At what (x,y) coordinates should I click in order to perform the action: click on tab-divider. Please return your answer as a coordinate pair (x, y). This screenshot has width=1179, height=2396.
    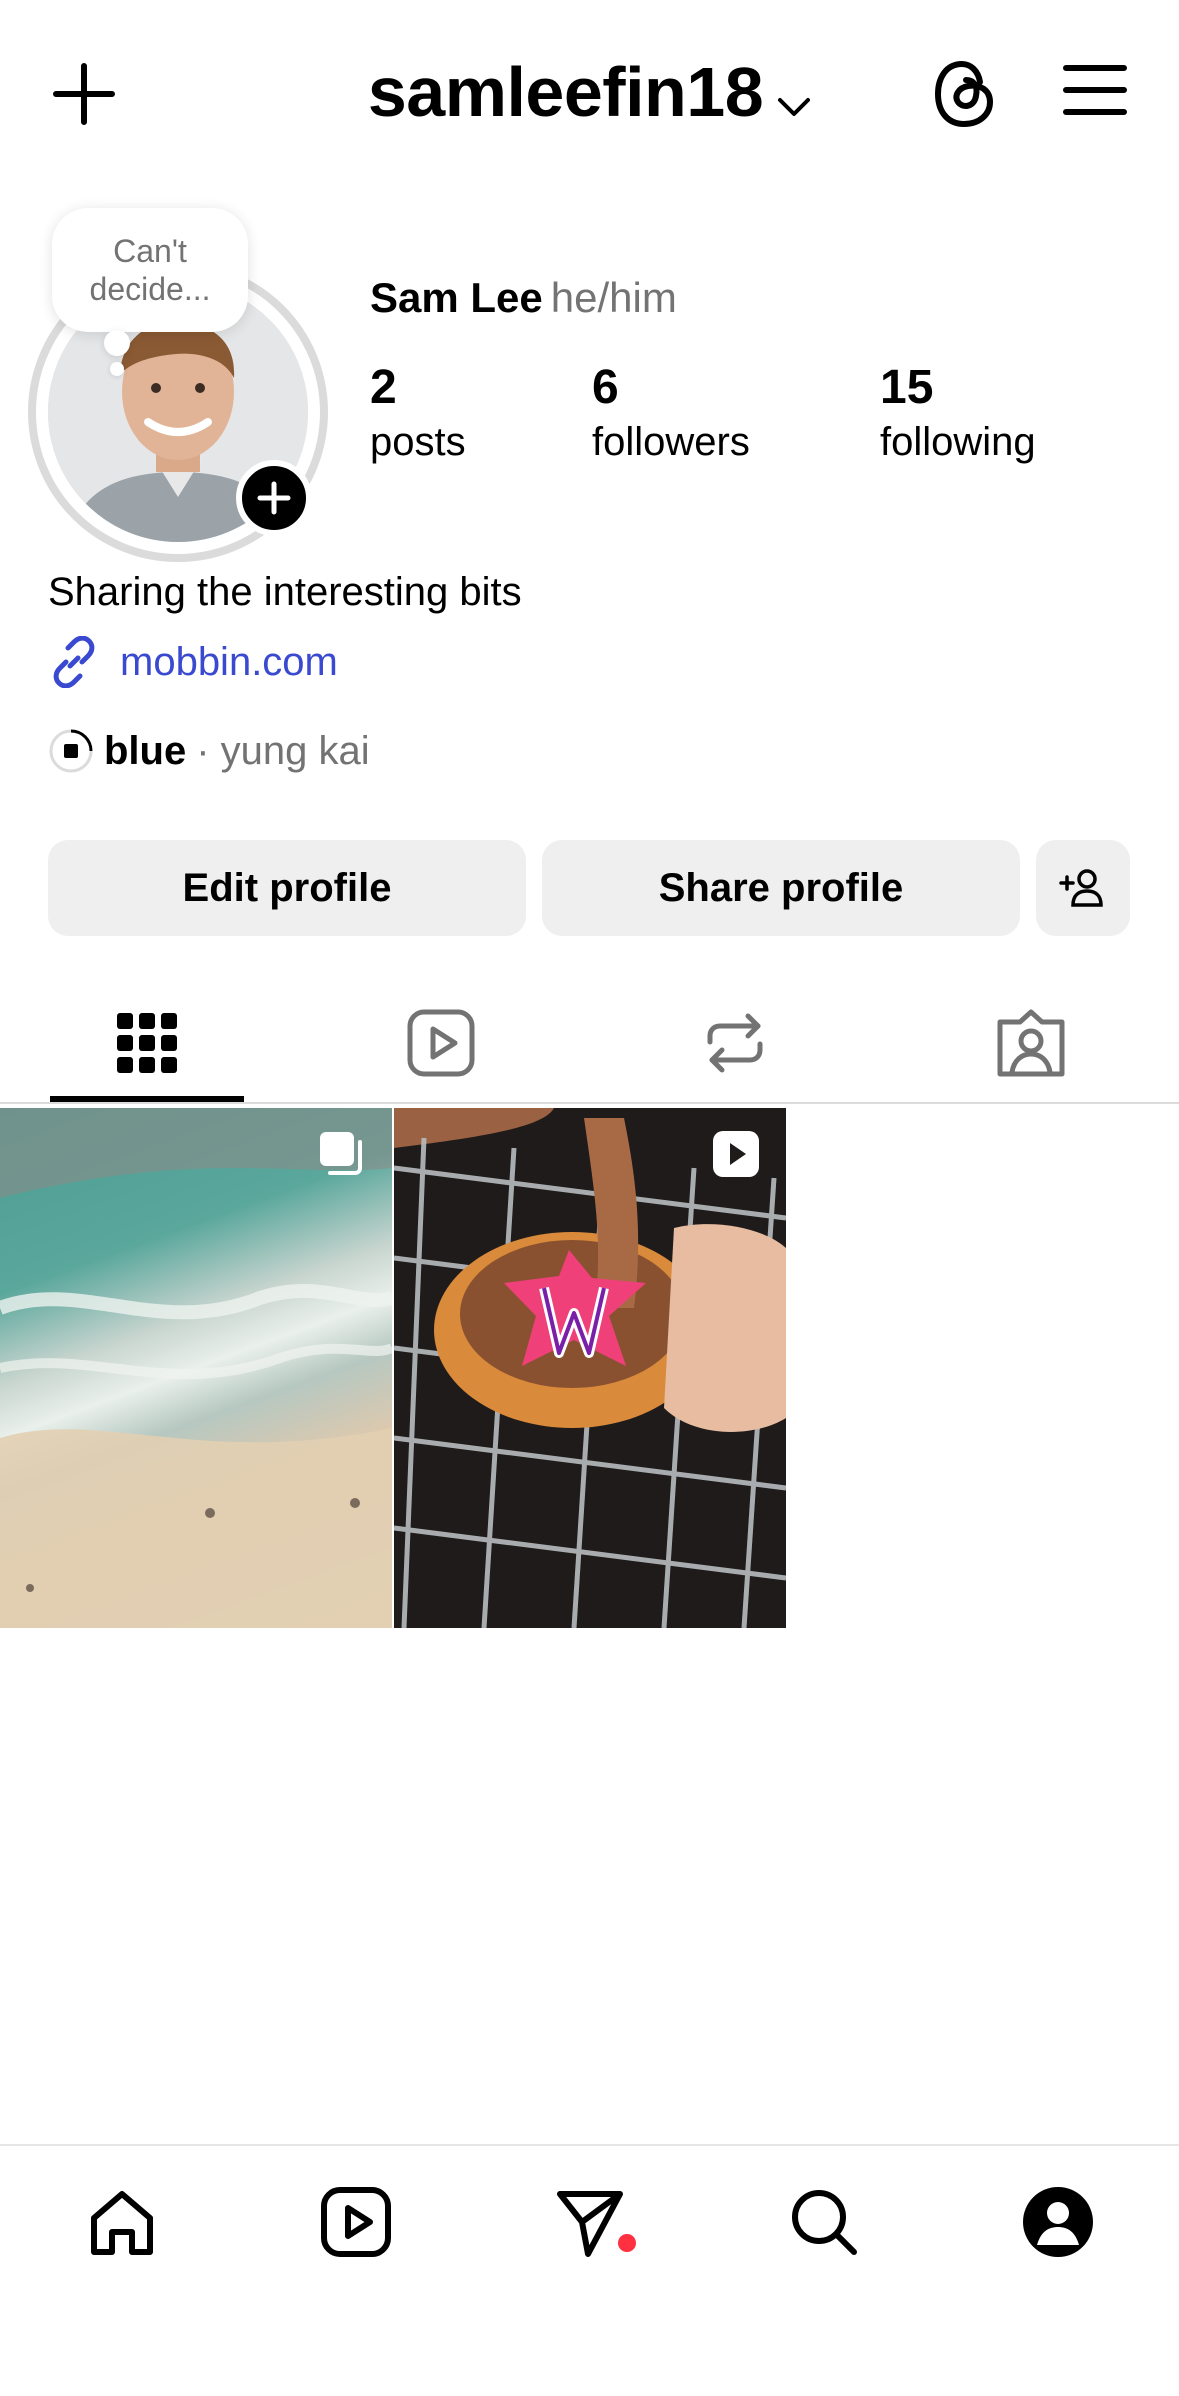
    Looking at the image, I should click on (589, 1103).